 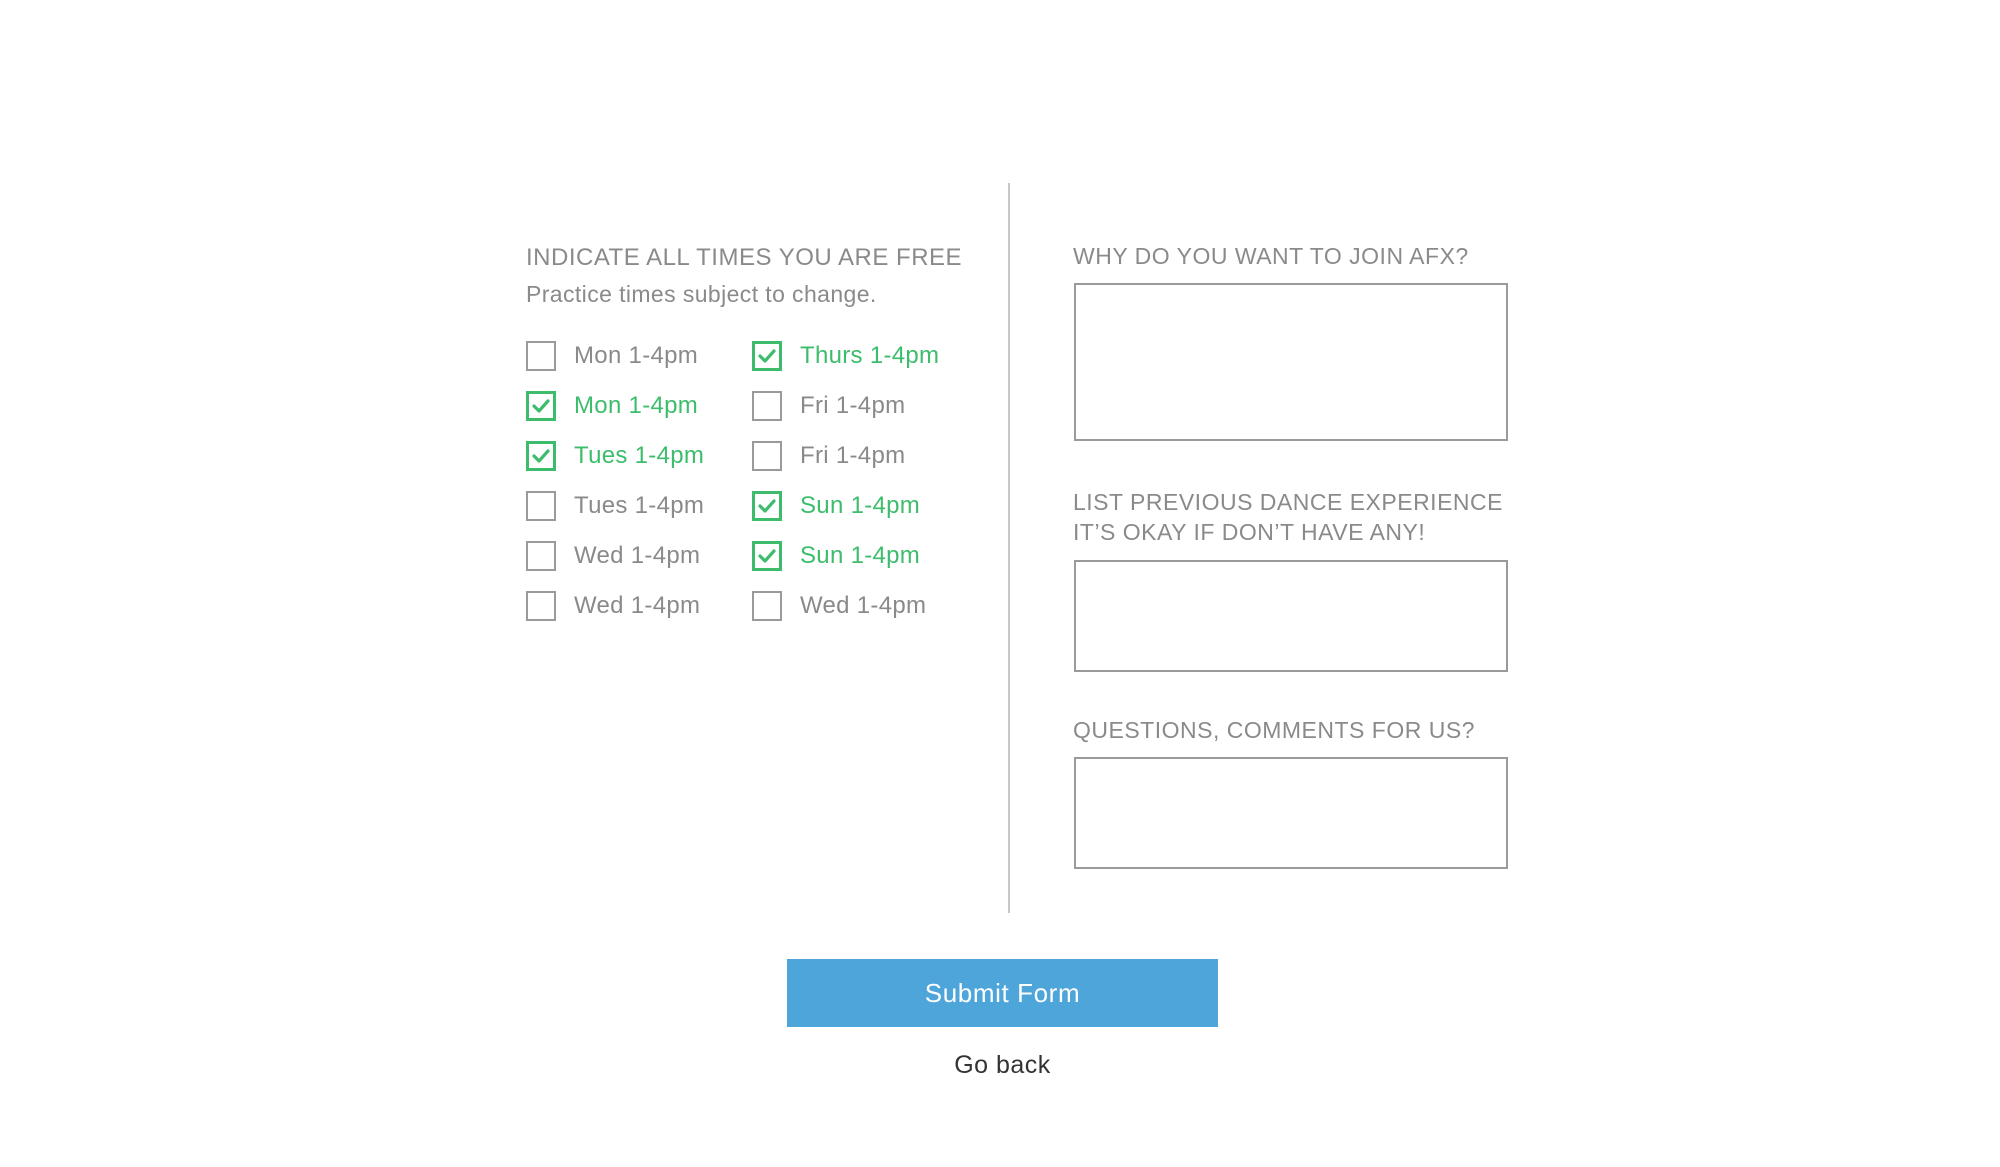 I want to click on availability-heading: INDICATE ALL TIMES YOU ARE FREE, so click(x=744, y=257).